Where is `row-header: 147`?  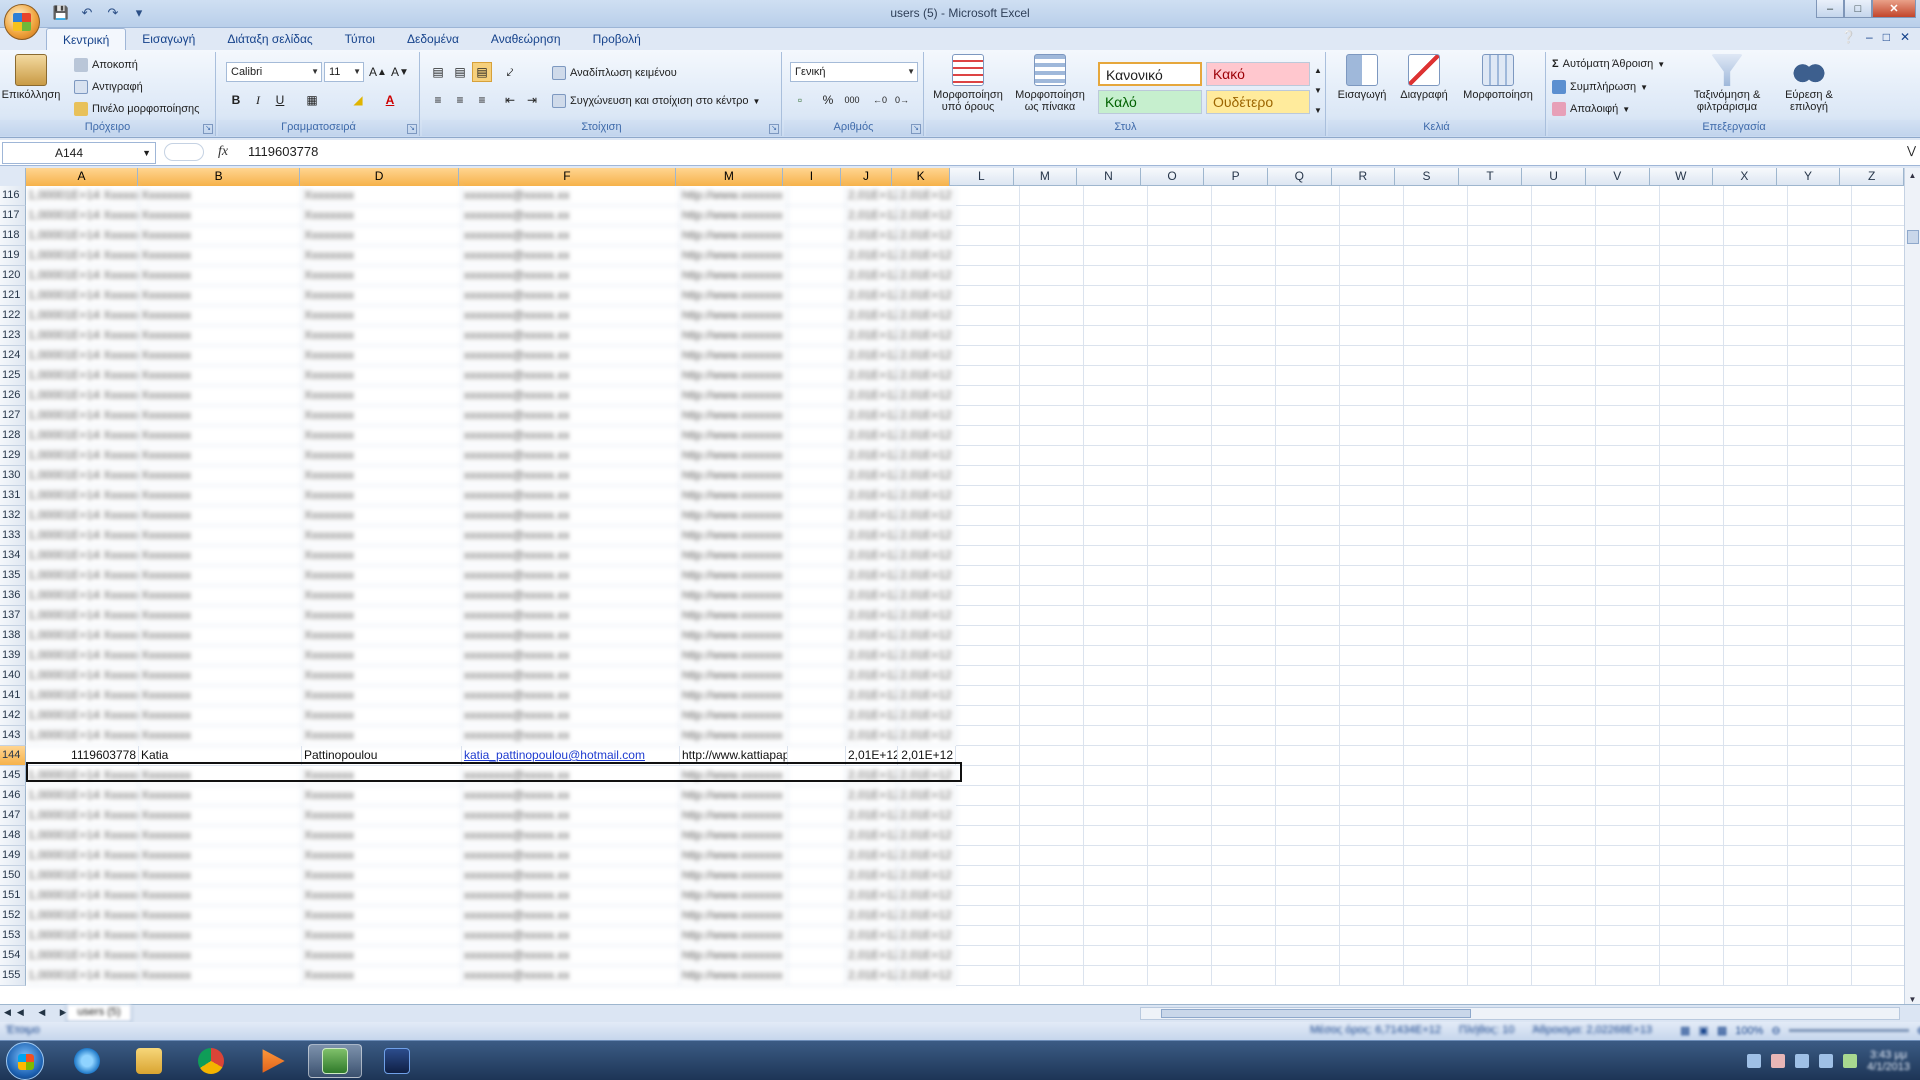
row-header: 147 is located at coordinates (13, 816).